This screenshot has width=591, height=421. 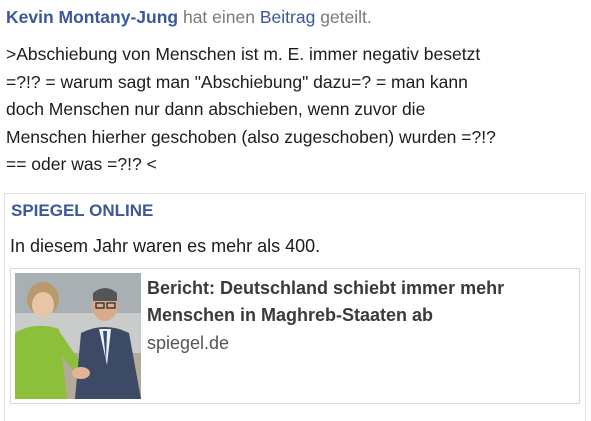 I want to click on shared-post-text: In diesem Jahr waren es mehr als 400., so click(x=165, y=246).